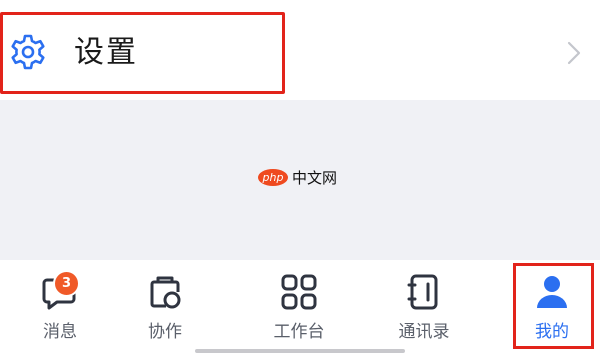 Image resolution: width=600 pixels, height=353 pixels. Describe the element at coordinates (60, 332) in the screenshot. I see `tab-label: 消息` at that location.